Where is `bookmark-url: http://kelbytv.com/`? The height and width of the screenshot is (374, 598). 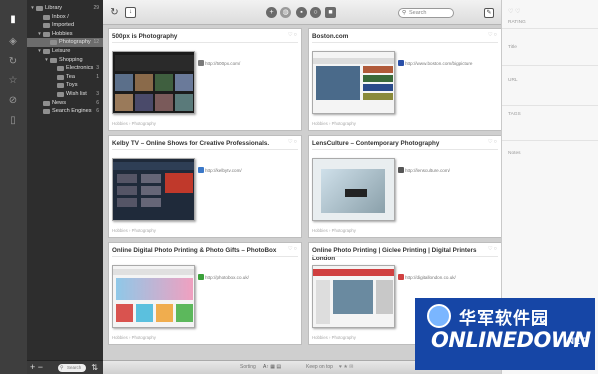
bookmark-url: http://kelbytv.com/ is located at coordinates (223, 170).